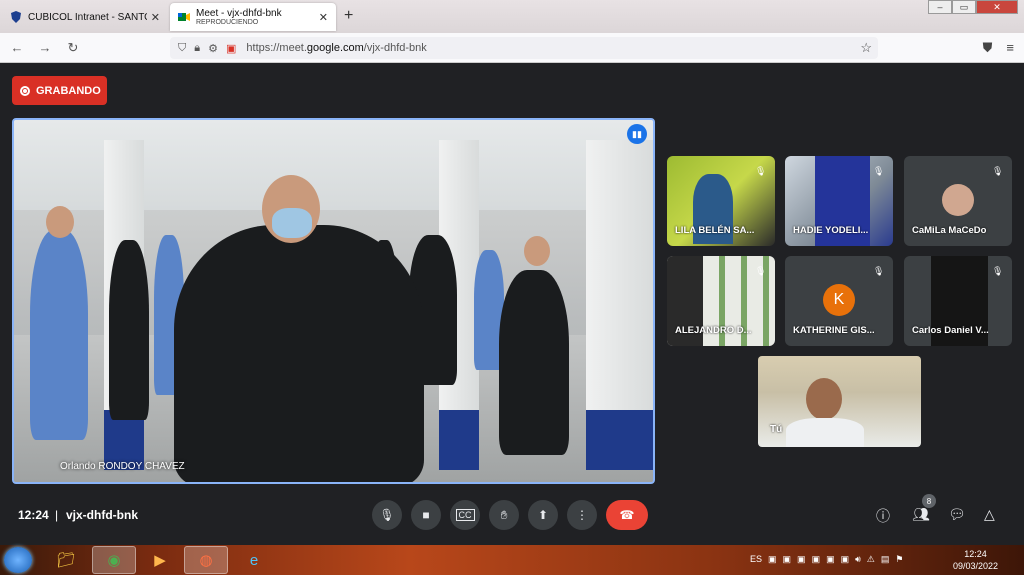 Image resolution: width=1024 pixels, height=575 pixels. Describe the element at coordinates (45, 47) in the screenshot. I see `forward-icon: →` at that location.